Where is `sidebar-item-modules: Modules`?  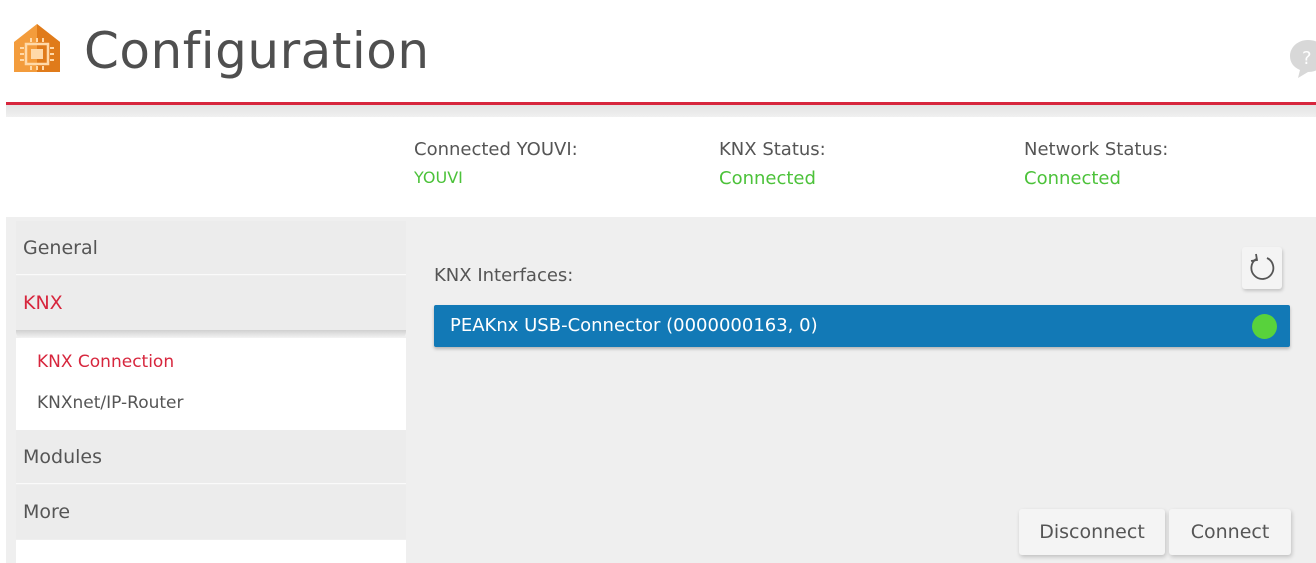
sidebar-item-modules: Modules is located at coordinates (211, 457).